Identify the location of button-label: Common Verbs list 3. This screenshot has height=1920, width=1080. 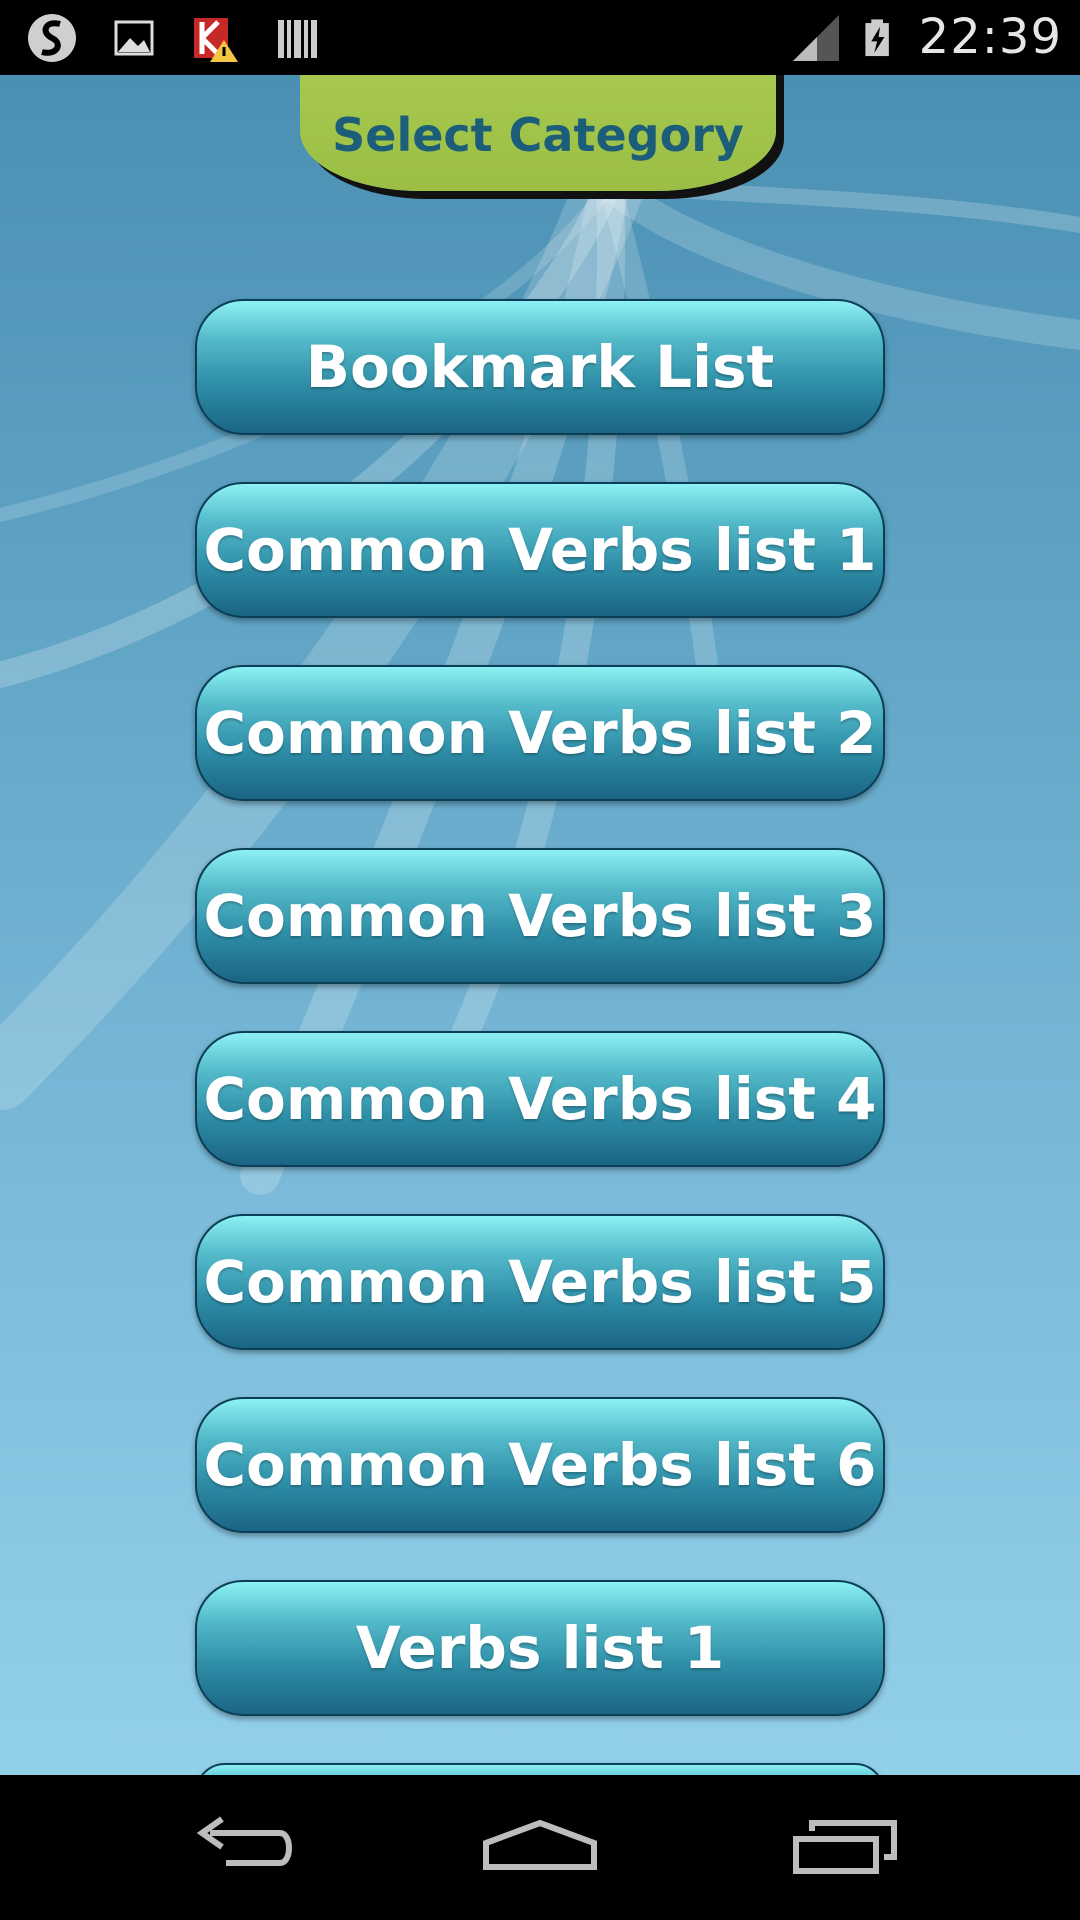
(540, 916).